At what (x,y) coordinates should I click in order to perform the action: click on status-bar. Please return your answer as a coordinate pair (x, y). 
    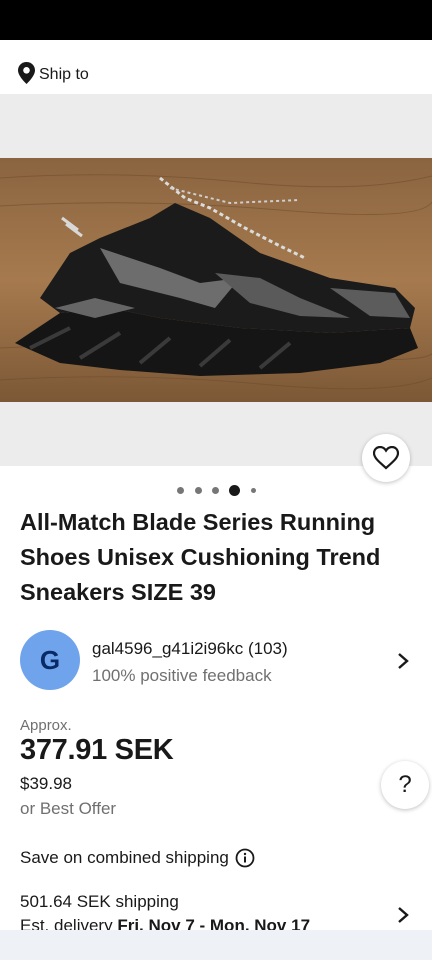
    Looking at the image, I should click on (216, 20).